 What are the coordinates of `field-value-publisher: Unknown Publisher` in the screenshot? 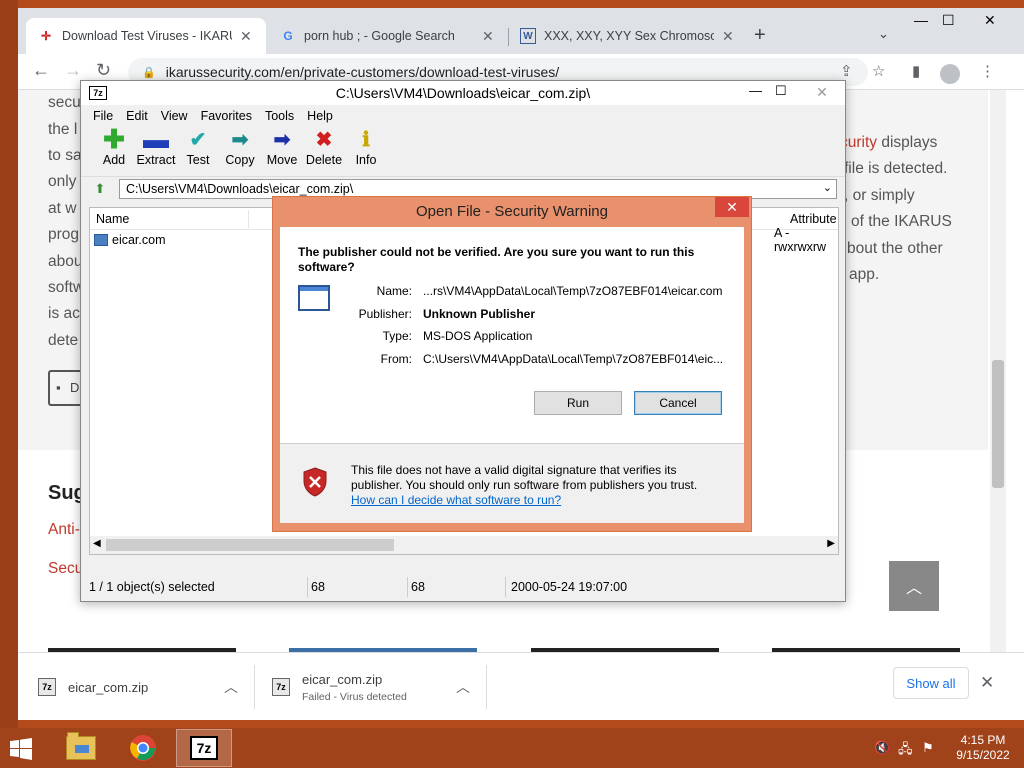 It's located at (479, 314).